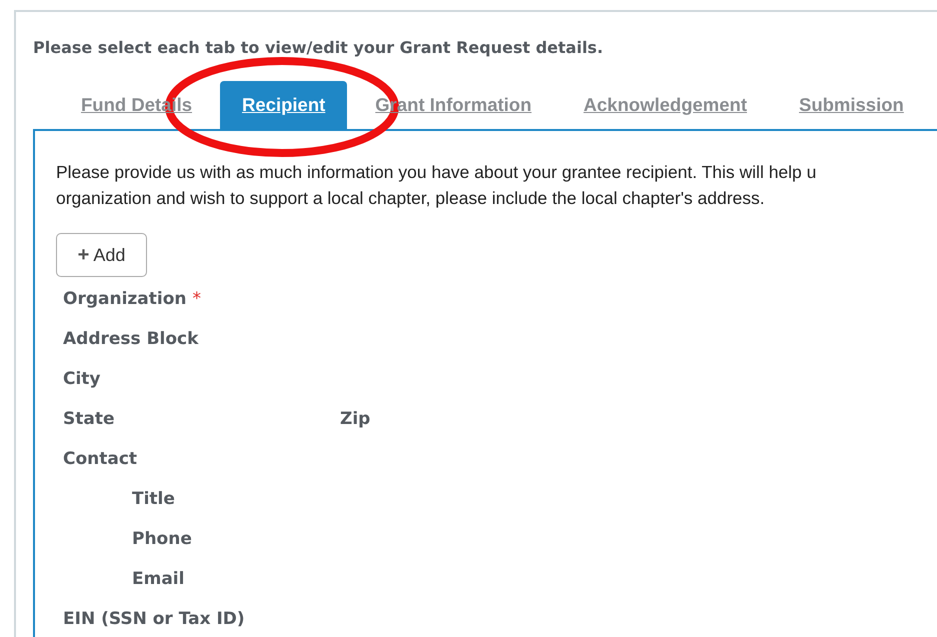  What do you see at coordinates (153, 499) in the screenshot?
I see `field-label: Title` at bounding box center [153, 499].